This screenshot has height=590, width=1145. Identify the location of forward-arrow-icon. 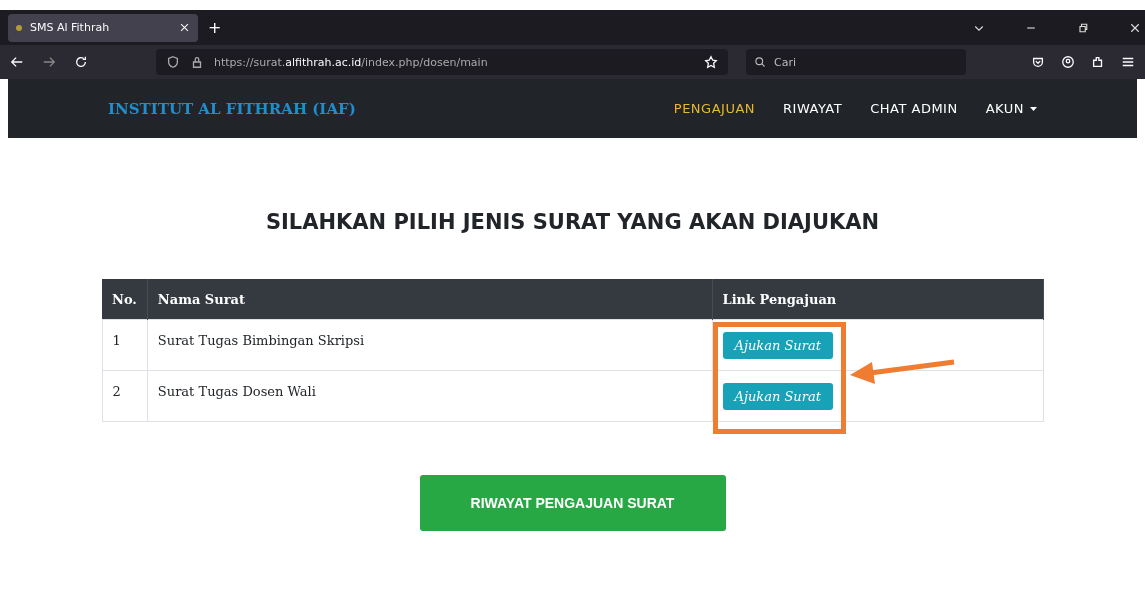
(49, 62).